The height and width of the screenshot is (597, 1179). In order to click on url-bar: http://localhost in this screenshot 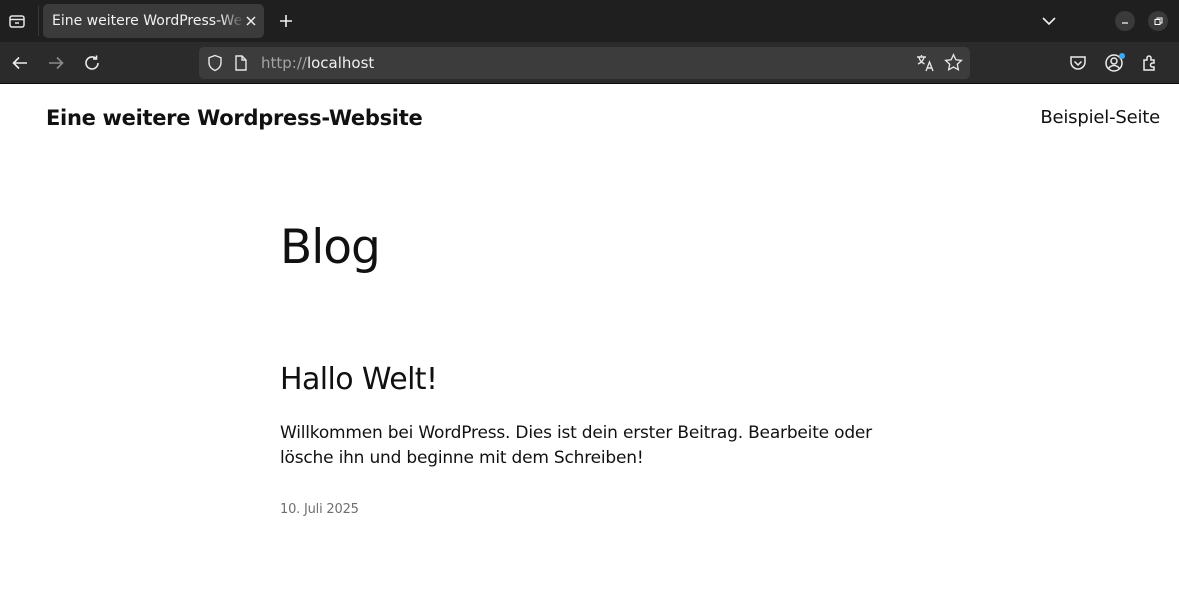, I will do `click(584, 63)`.